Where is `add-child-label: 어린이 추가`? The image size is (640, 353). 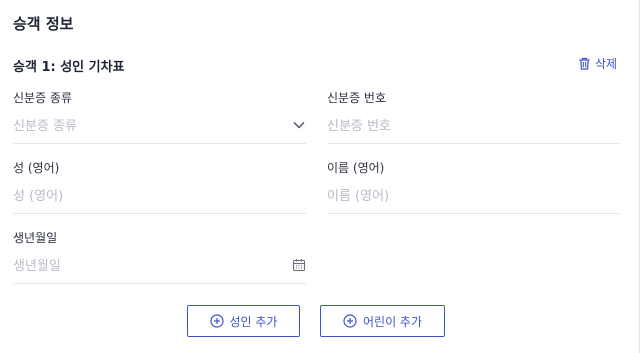
add-child-label: 어린이 추가 is located at coordinates (392, 321).